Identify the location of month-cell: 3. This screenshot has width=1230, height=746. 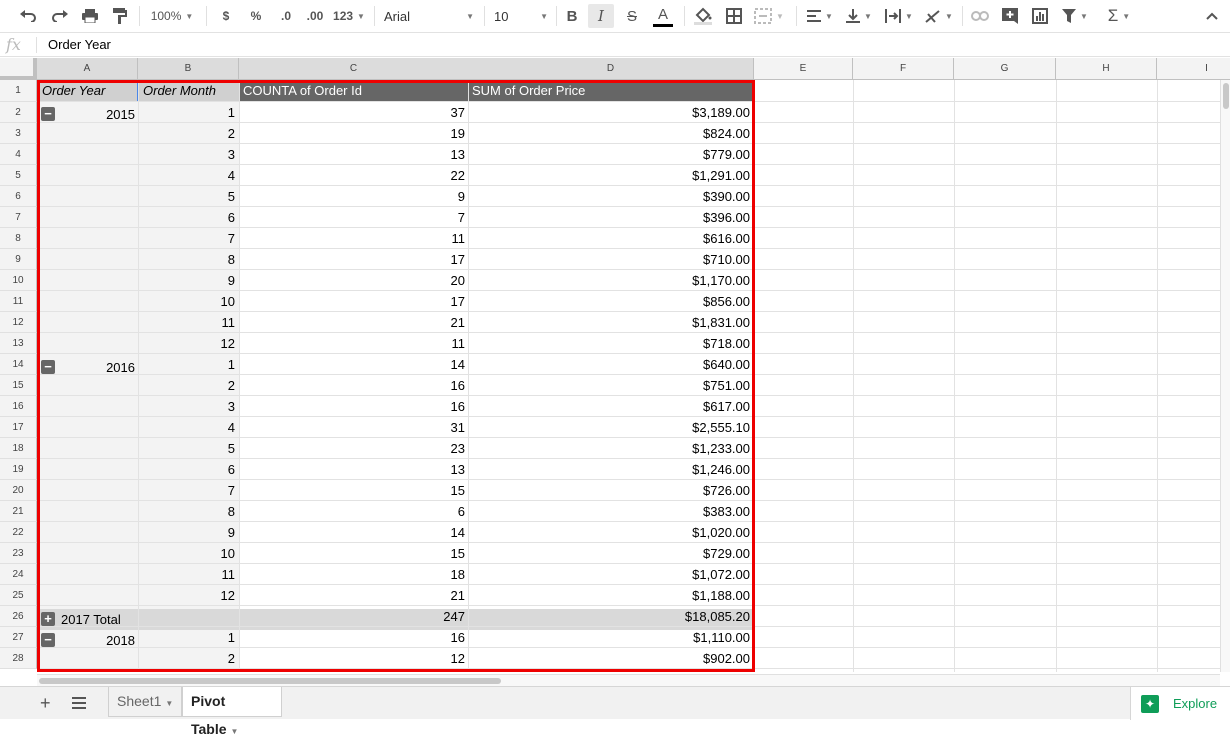
(189, 154).